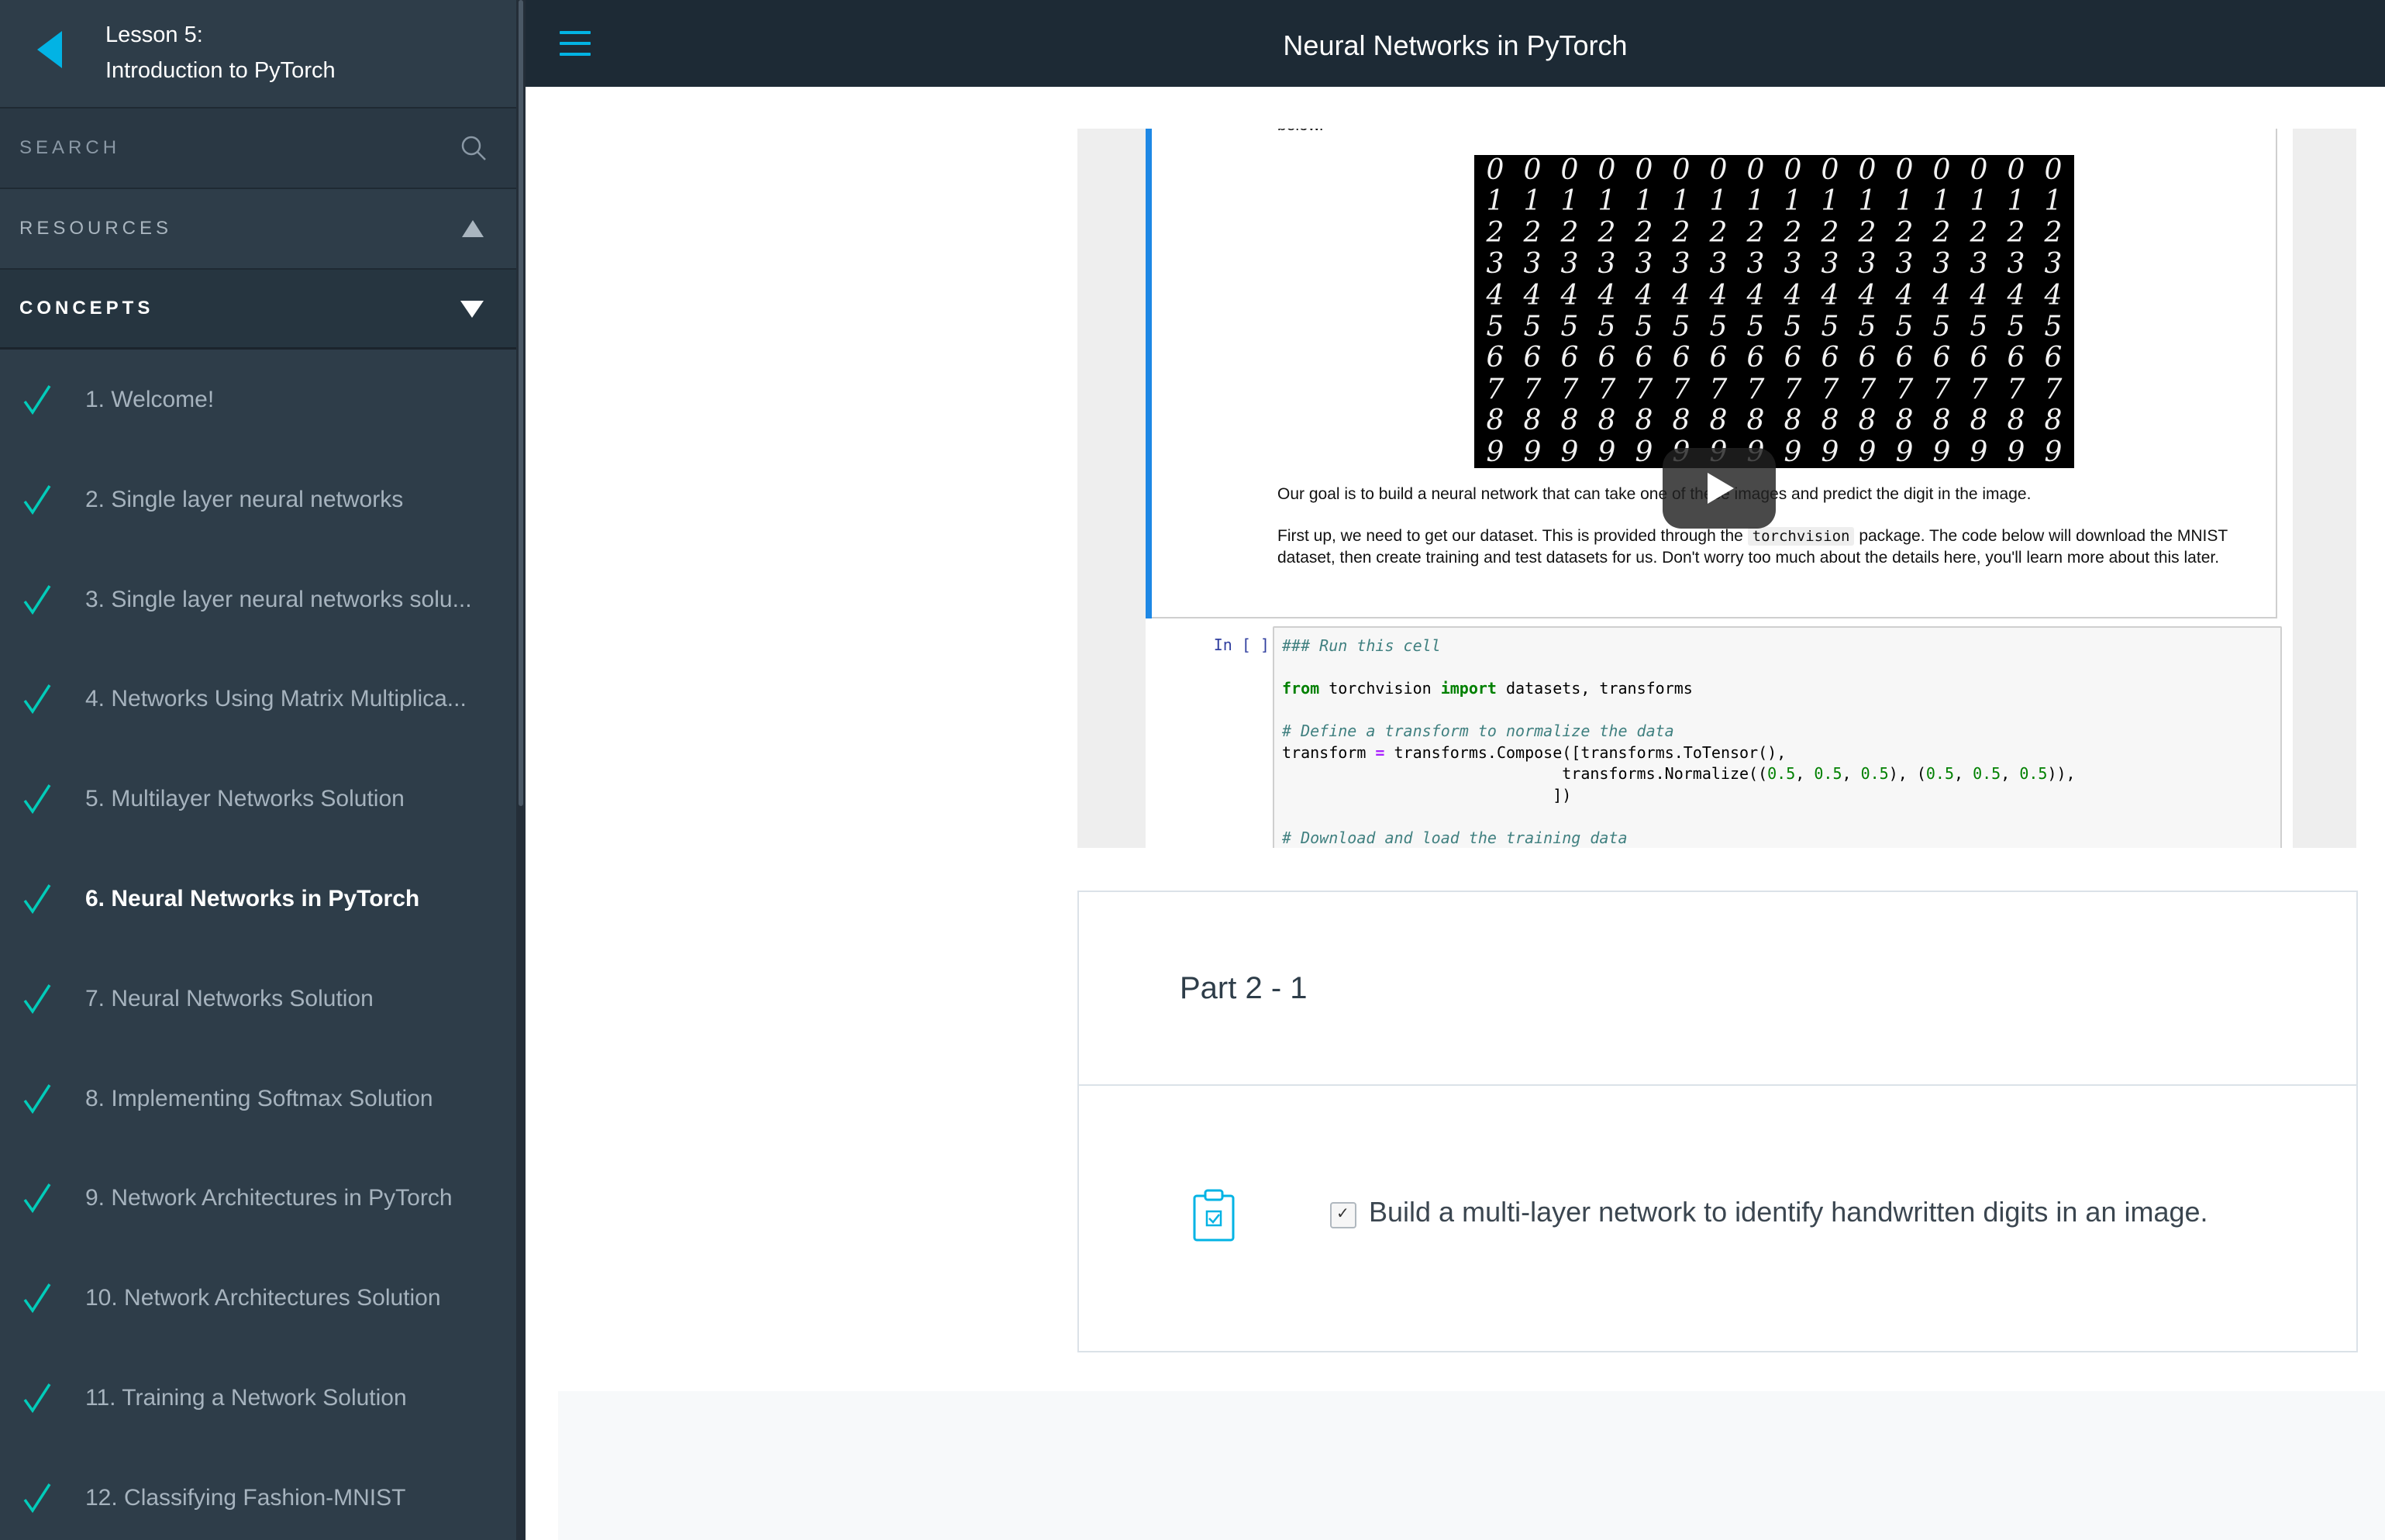 This screenshot has height=1540, width=2385. Describe the element at coordinates (1775, 421) in the screenshot. I see `digit-row: 8888888888888888` at that location.